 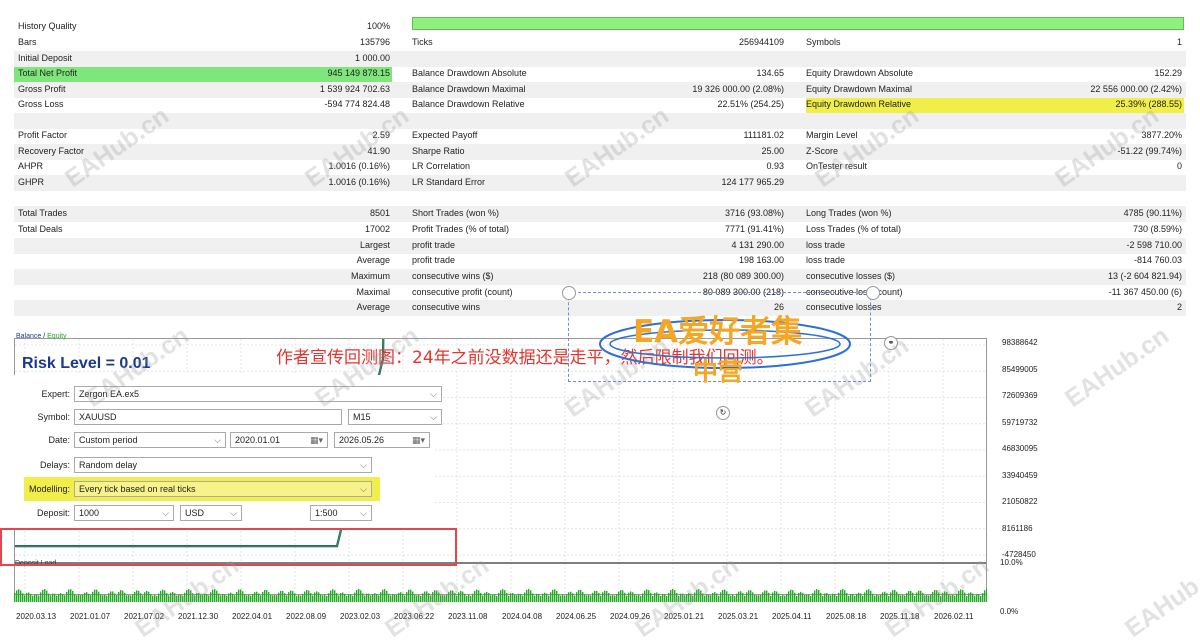 I want to click on load-pct-bottom: 0.0%, so click(x=1009, y=611).